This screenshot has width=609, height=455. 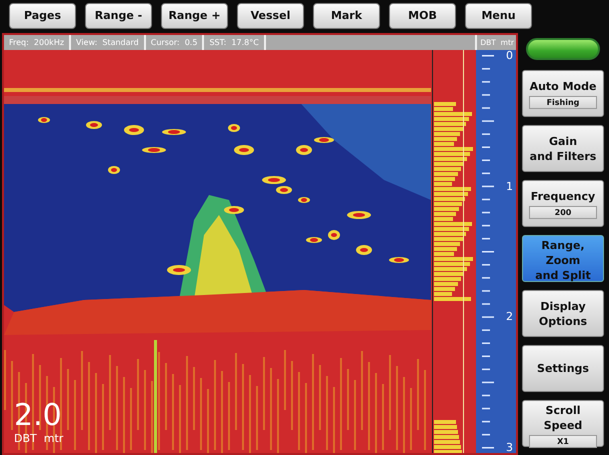 What do you see at coordinates (563, 93) in the screenshot?
I see `option-button: Auto Mode Fishing` at bounding box center [563, 93].